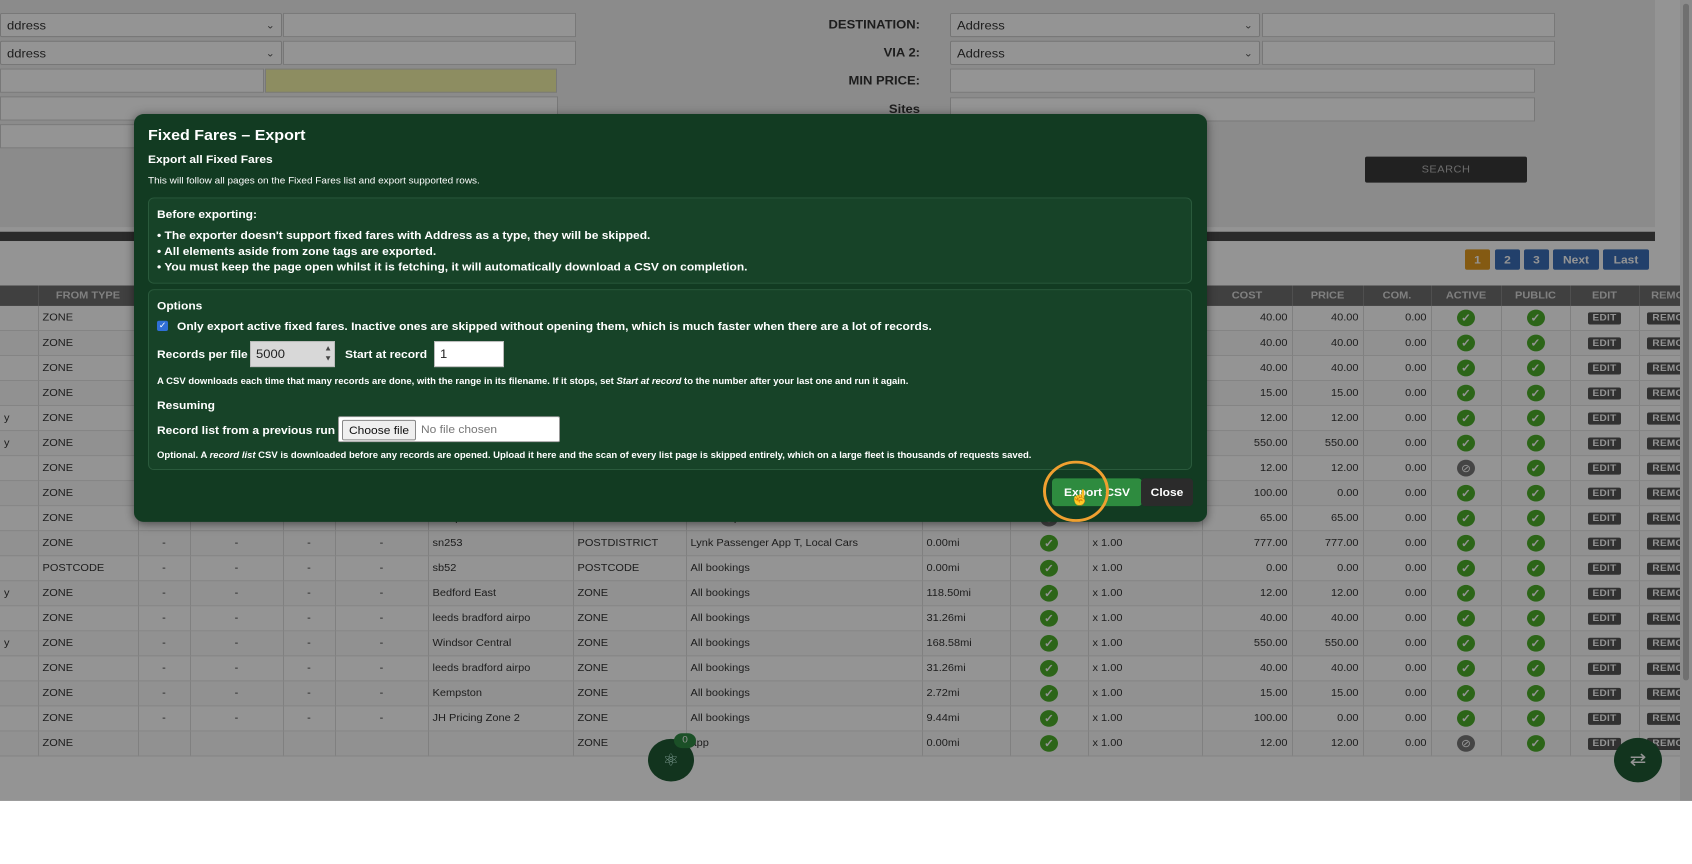 Image resolution: width=1692 pixels, height=864 pixels. I want to click on hand-cursor-icon: ☝, so click(1080, 498).